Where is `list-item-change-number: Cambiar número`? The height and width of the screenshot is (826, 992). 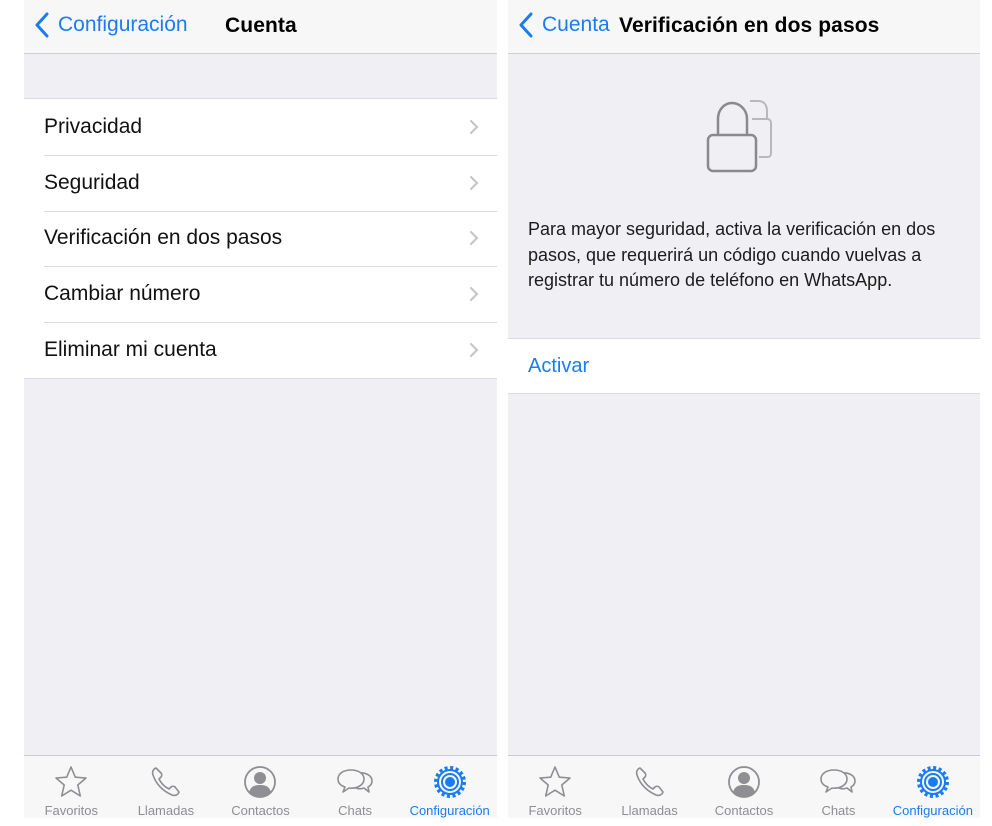
list-item-change-number: Cambiar número is located at coordinates (260, 294).